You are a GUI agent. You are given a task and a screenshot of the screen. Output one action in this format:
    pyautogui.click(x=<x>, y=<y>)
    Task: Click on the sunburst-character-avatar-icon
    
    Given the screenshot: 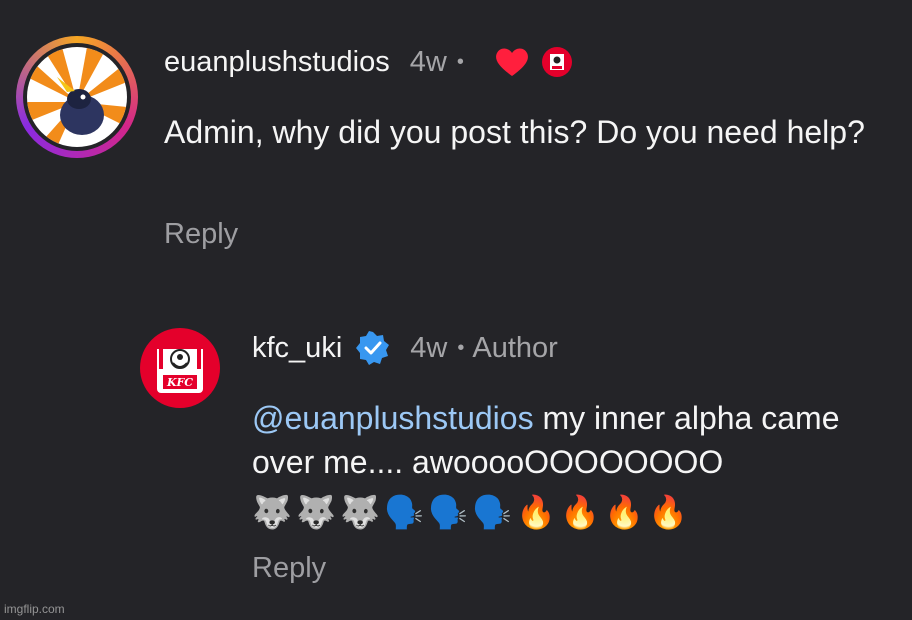 What is the action you would take?
    pyautogui.click(x=77, y=97)
    